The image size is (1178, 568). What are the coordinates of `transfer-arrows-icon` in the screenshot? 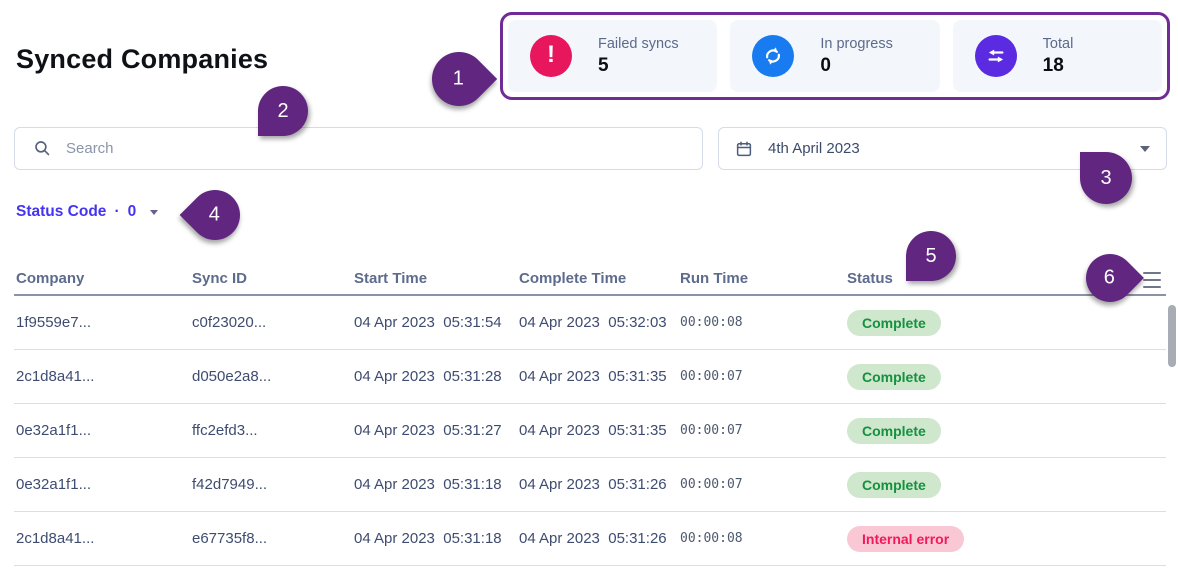 It's located at (995, 56).